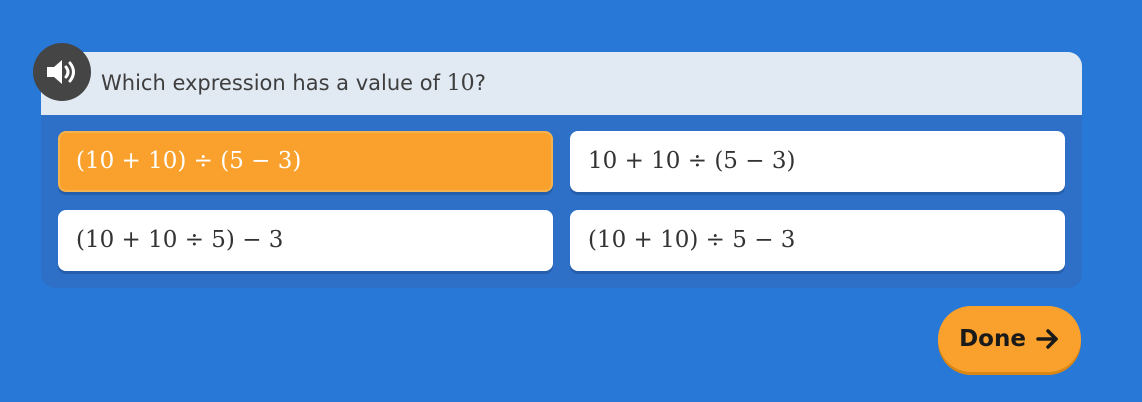 Image resolution: width=1142 pixels, height=402 pixels. I want to click on done-button: Done, so click(1009, 339).